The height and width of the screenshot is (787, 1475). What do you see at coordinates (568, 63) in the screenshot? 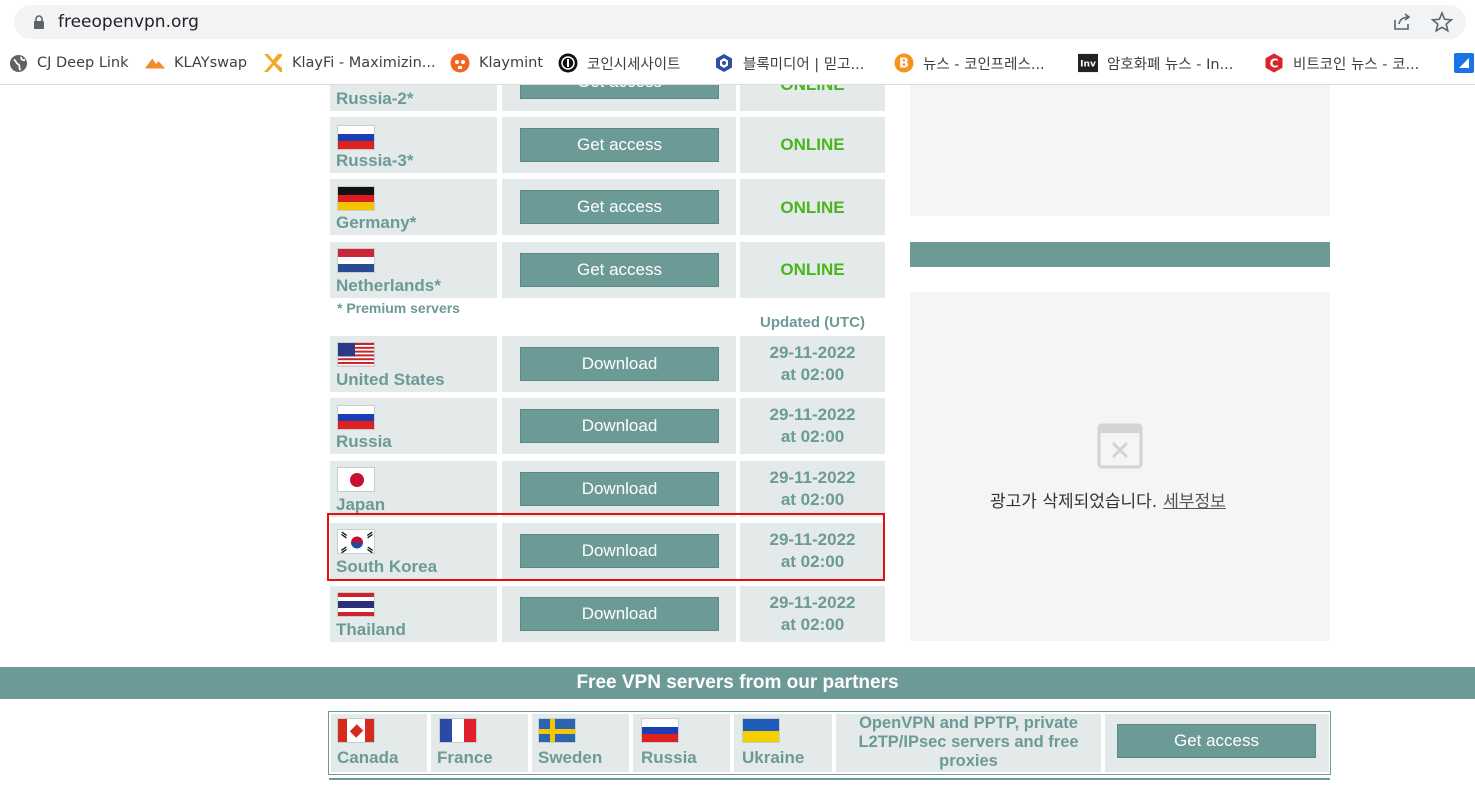
I see `coin-site-icon` at bounding box center [568, 63].